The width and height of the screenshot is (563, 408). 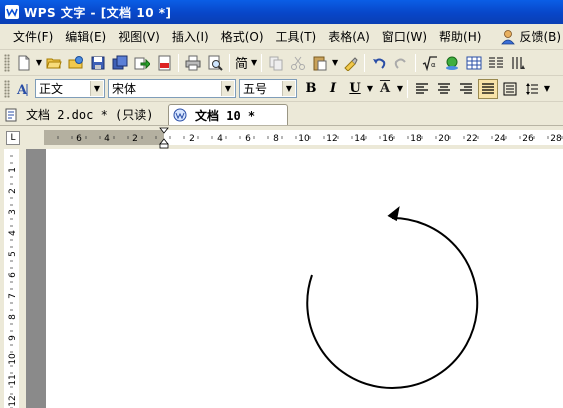 What do you see at coordinates (444, 89) in the screenshot?
I see `align-center-button` at bounding box center [444, 89].